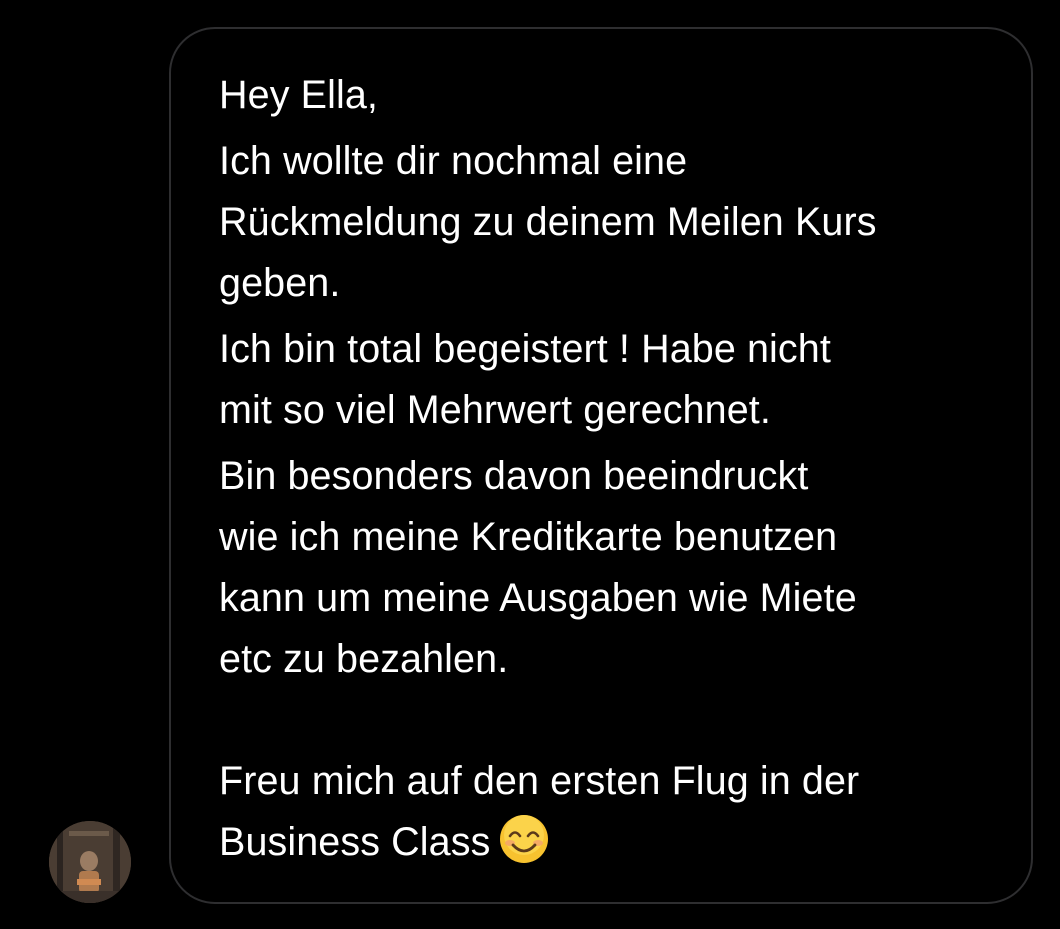 This screenshot has width=1060, height=929. I want to click on message-line: Ich wollte dir nochmal eine, so click(605, 161).